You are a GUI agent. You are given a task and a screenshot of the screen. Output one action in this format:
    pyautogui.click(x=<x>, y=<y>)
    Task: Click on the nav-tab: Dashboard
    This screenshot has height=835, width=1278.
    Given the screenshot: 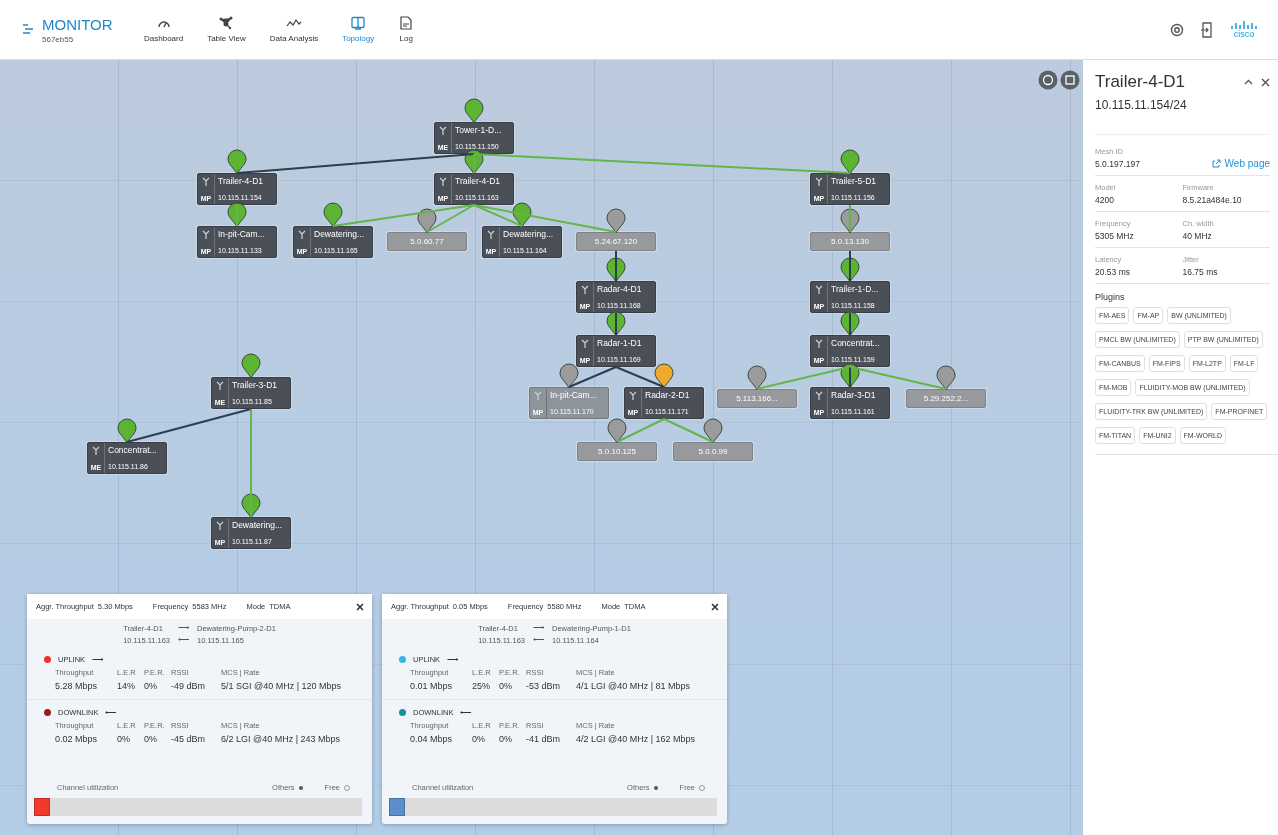 What is the action you would take?
    pyautogui.click(x=164, y=29)
    